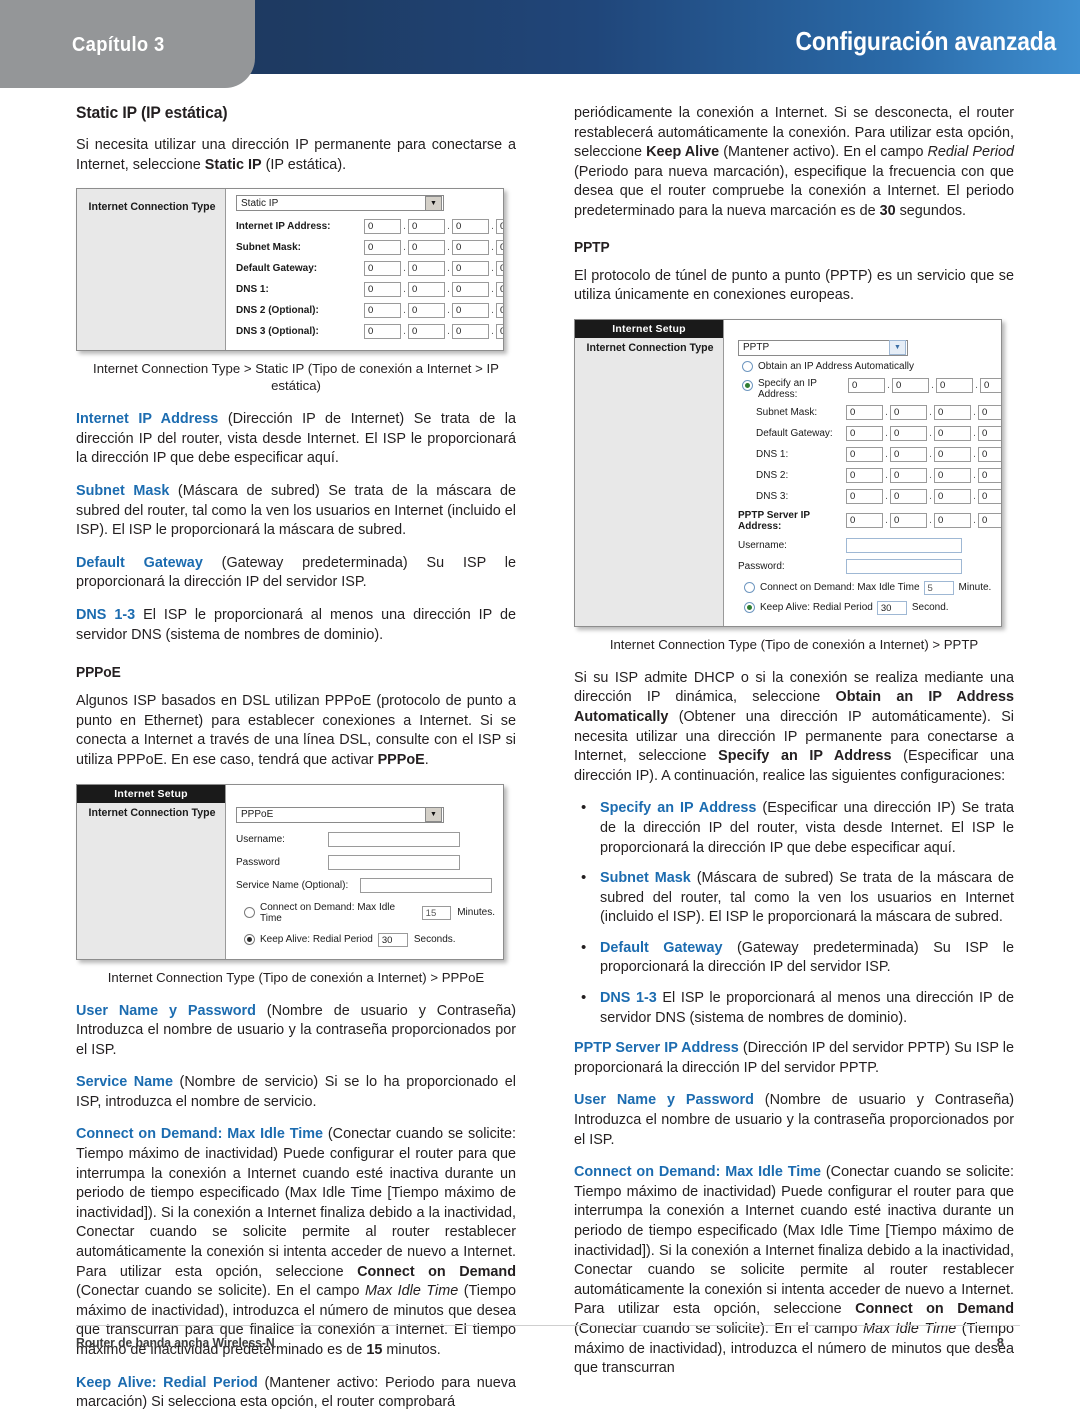  Describe the element at coordinates (840, 588) in the screenshot. I see `connect-on-demand-label: Connect on Demand: Max Idle Time` at that location.